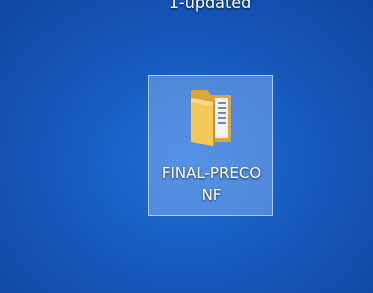  What do you see at coordinates (211, 184) in the screenshot?
I see `folder-label: FINAL-PRECO NF` at bounding box center [211, 184].